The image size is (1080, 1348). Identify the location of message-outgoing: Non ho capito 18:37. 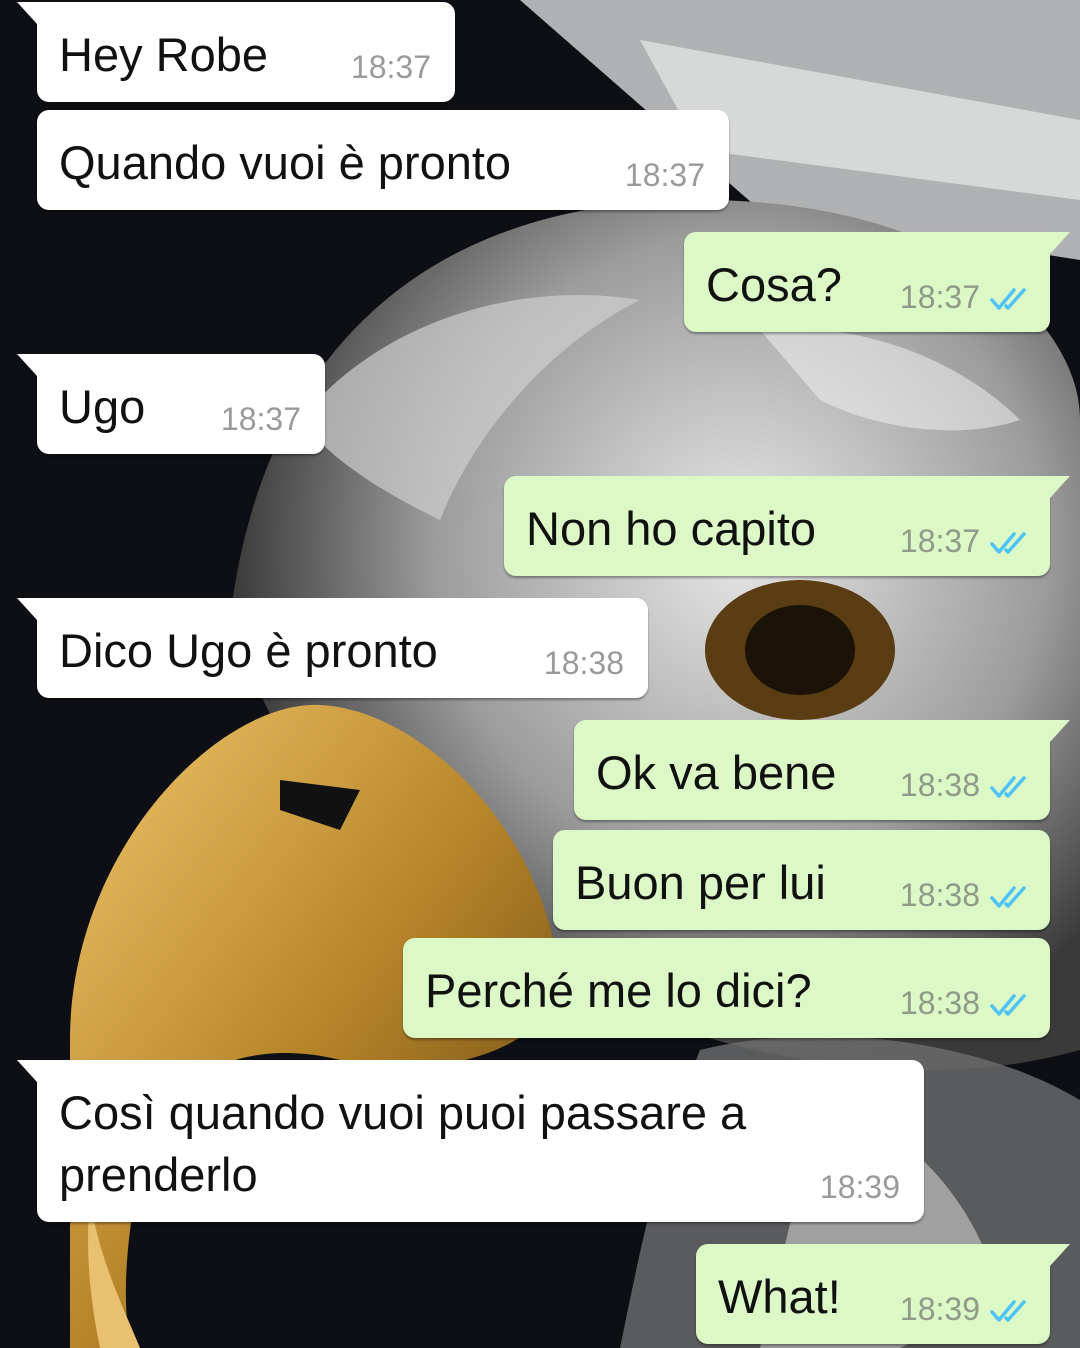
(787, 526).